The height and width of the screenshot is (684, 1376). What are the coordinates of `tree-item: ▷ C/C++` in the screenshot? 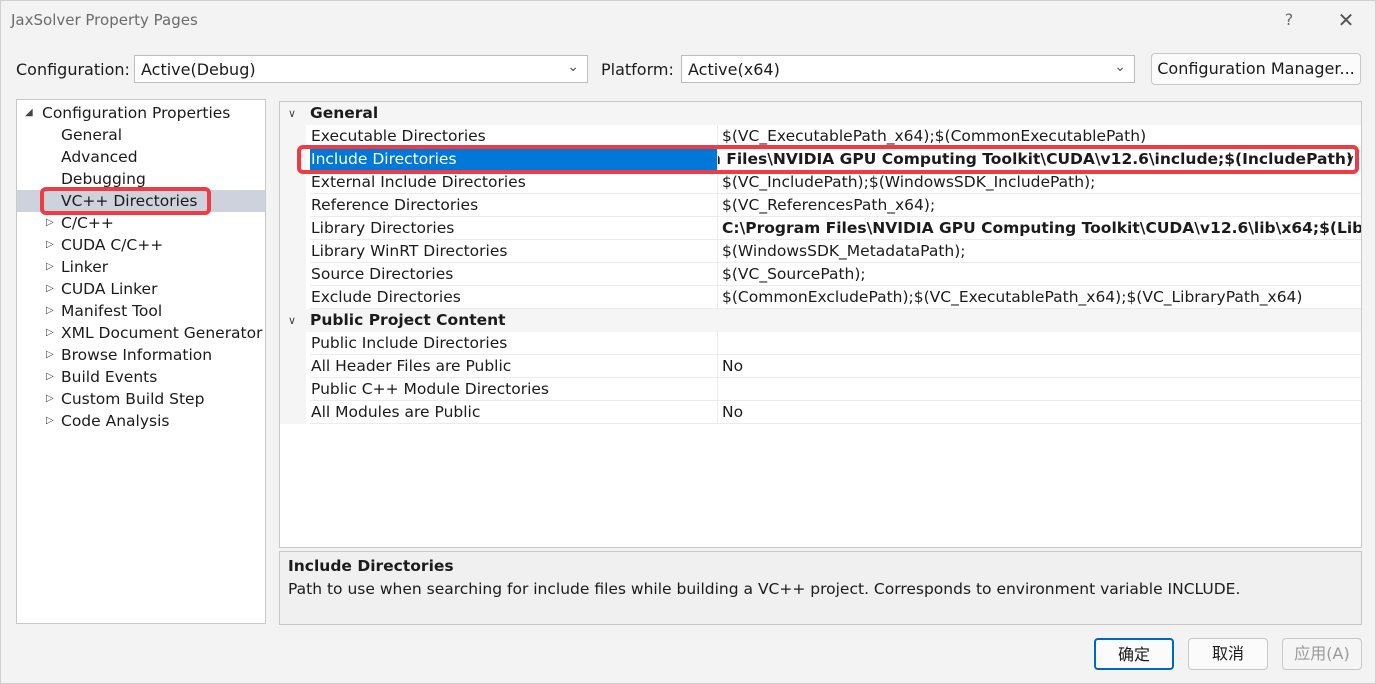 It's located at (141, 223).